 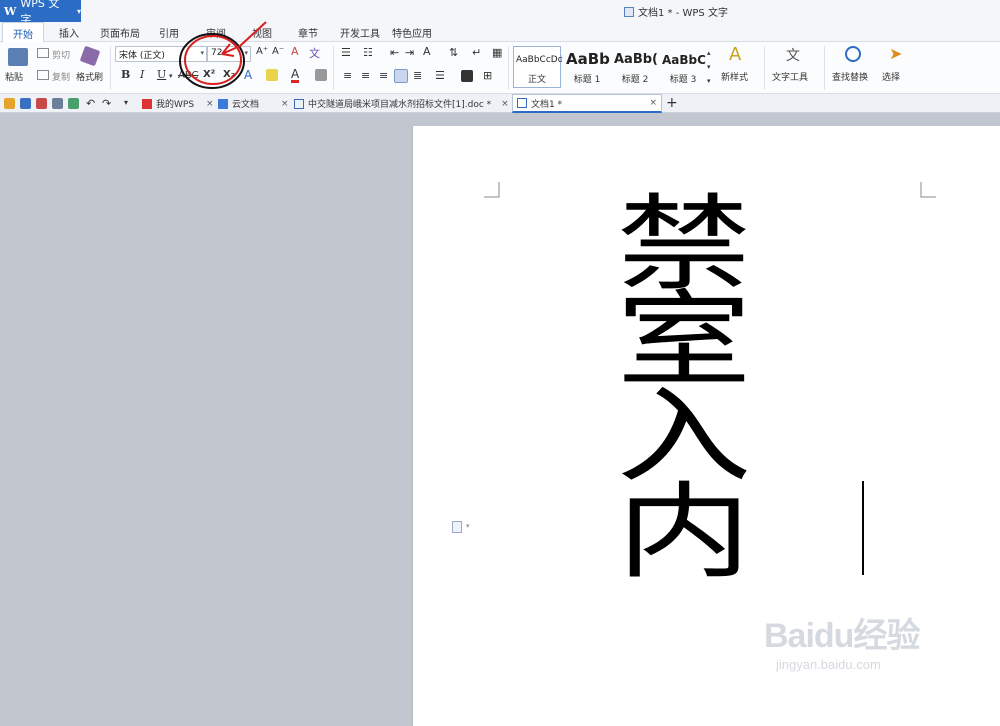 I want to click on doc-char: 禁, so click(x=684, y=244).